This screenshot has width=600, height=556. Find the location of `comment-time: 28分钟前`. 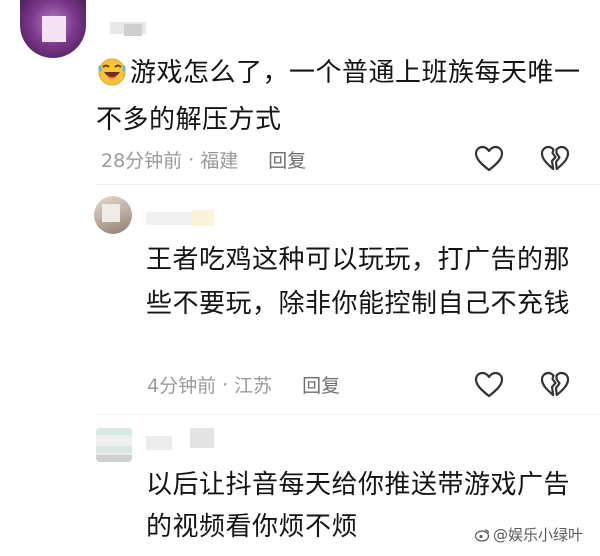

comment-time: 28分钟前 is located at coordinates (142, 161).